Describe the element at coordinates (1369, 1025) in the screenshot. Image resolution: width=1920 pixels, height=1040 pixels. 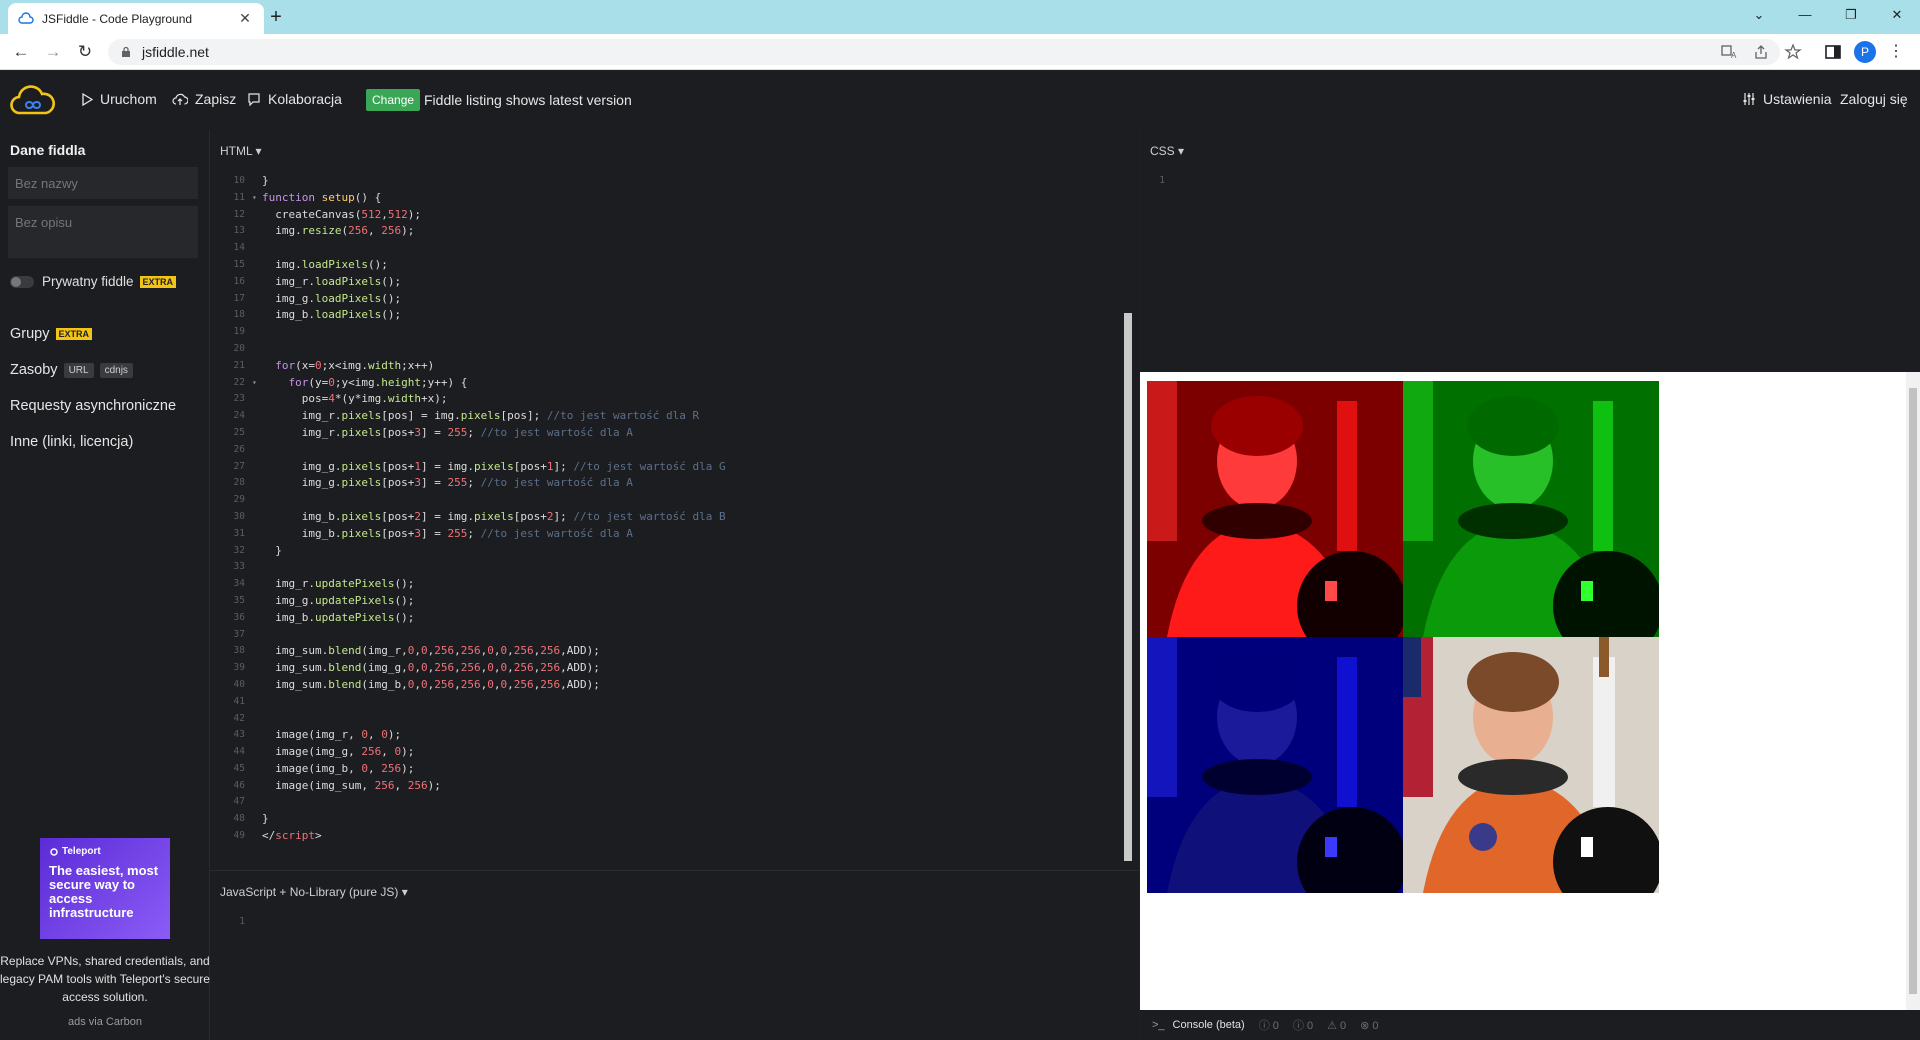
I see `console-error-count: ⊗ 0` at that location.